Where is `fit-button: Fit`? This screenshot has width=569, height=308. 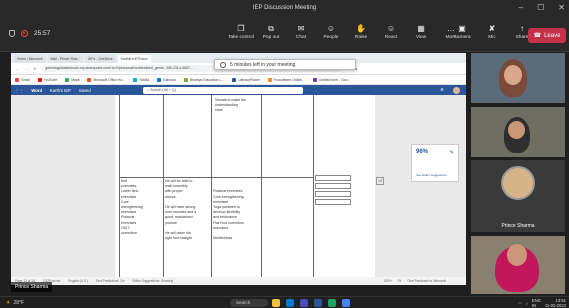
fit-button: Fit is located at coordinates (400, 281).